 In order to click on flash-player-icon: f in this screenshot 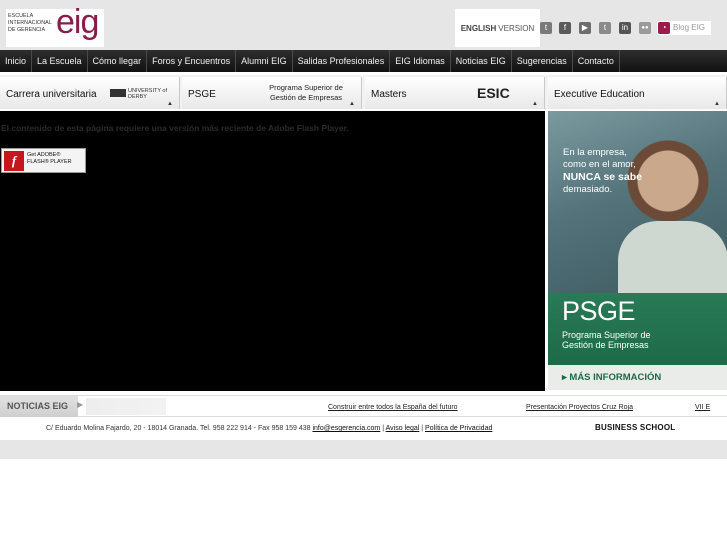, I will do `click(14, 161)`.